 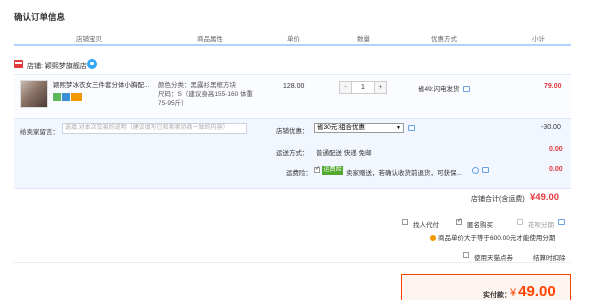 What do you see at coordinates (18, 64) in the screenshot?
I see `shop-icon` at bounding box center [18, 64].